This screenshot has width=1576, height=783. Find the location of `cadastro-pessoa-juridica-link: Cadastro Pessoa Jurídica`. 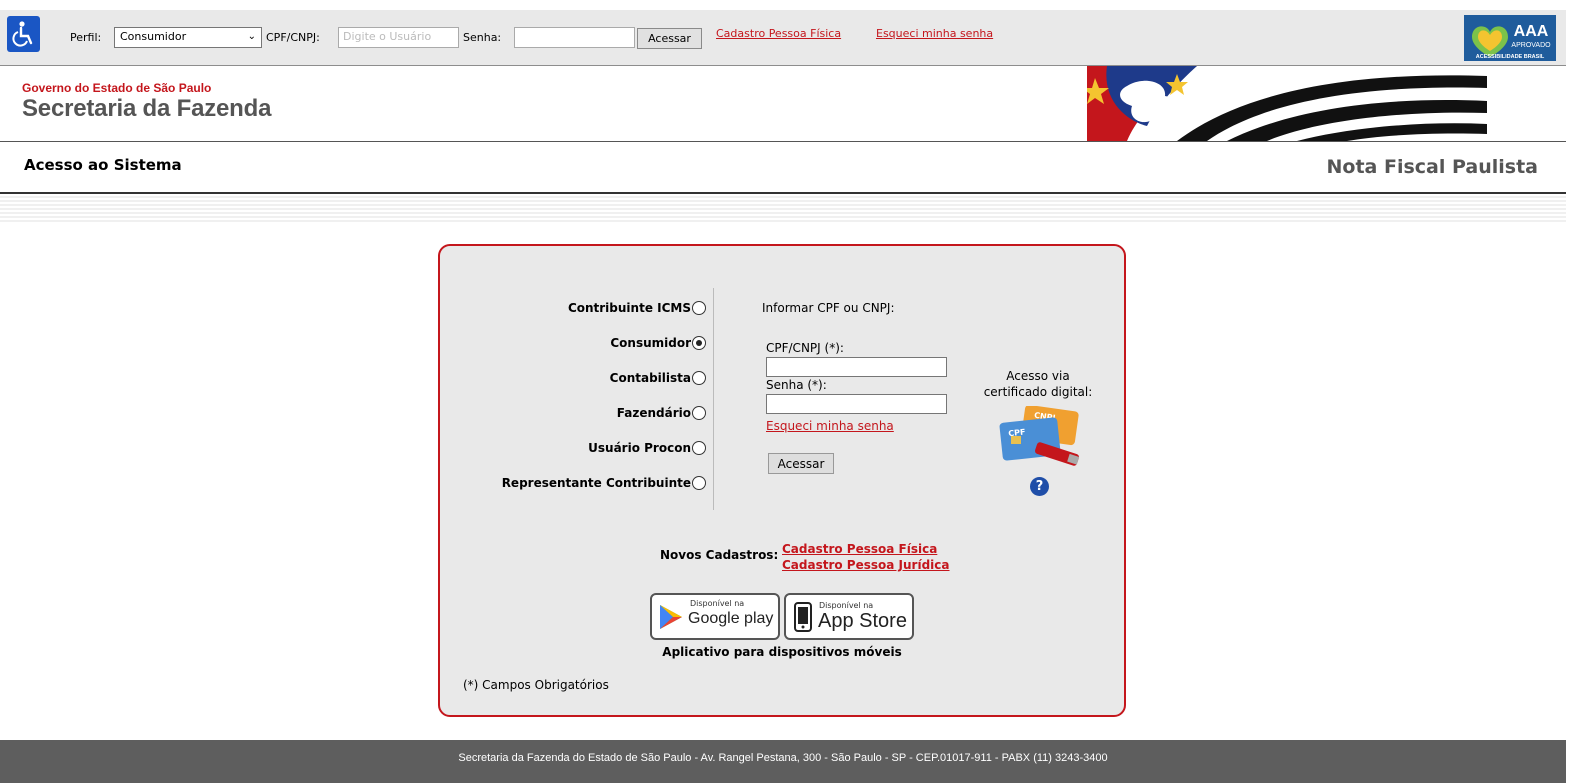

cadastro-pessoa-juridica-link: Cadastro Pessoa Jurídica is located at coordinates (866, 565).